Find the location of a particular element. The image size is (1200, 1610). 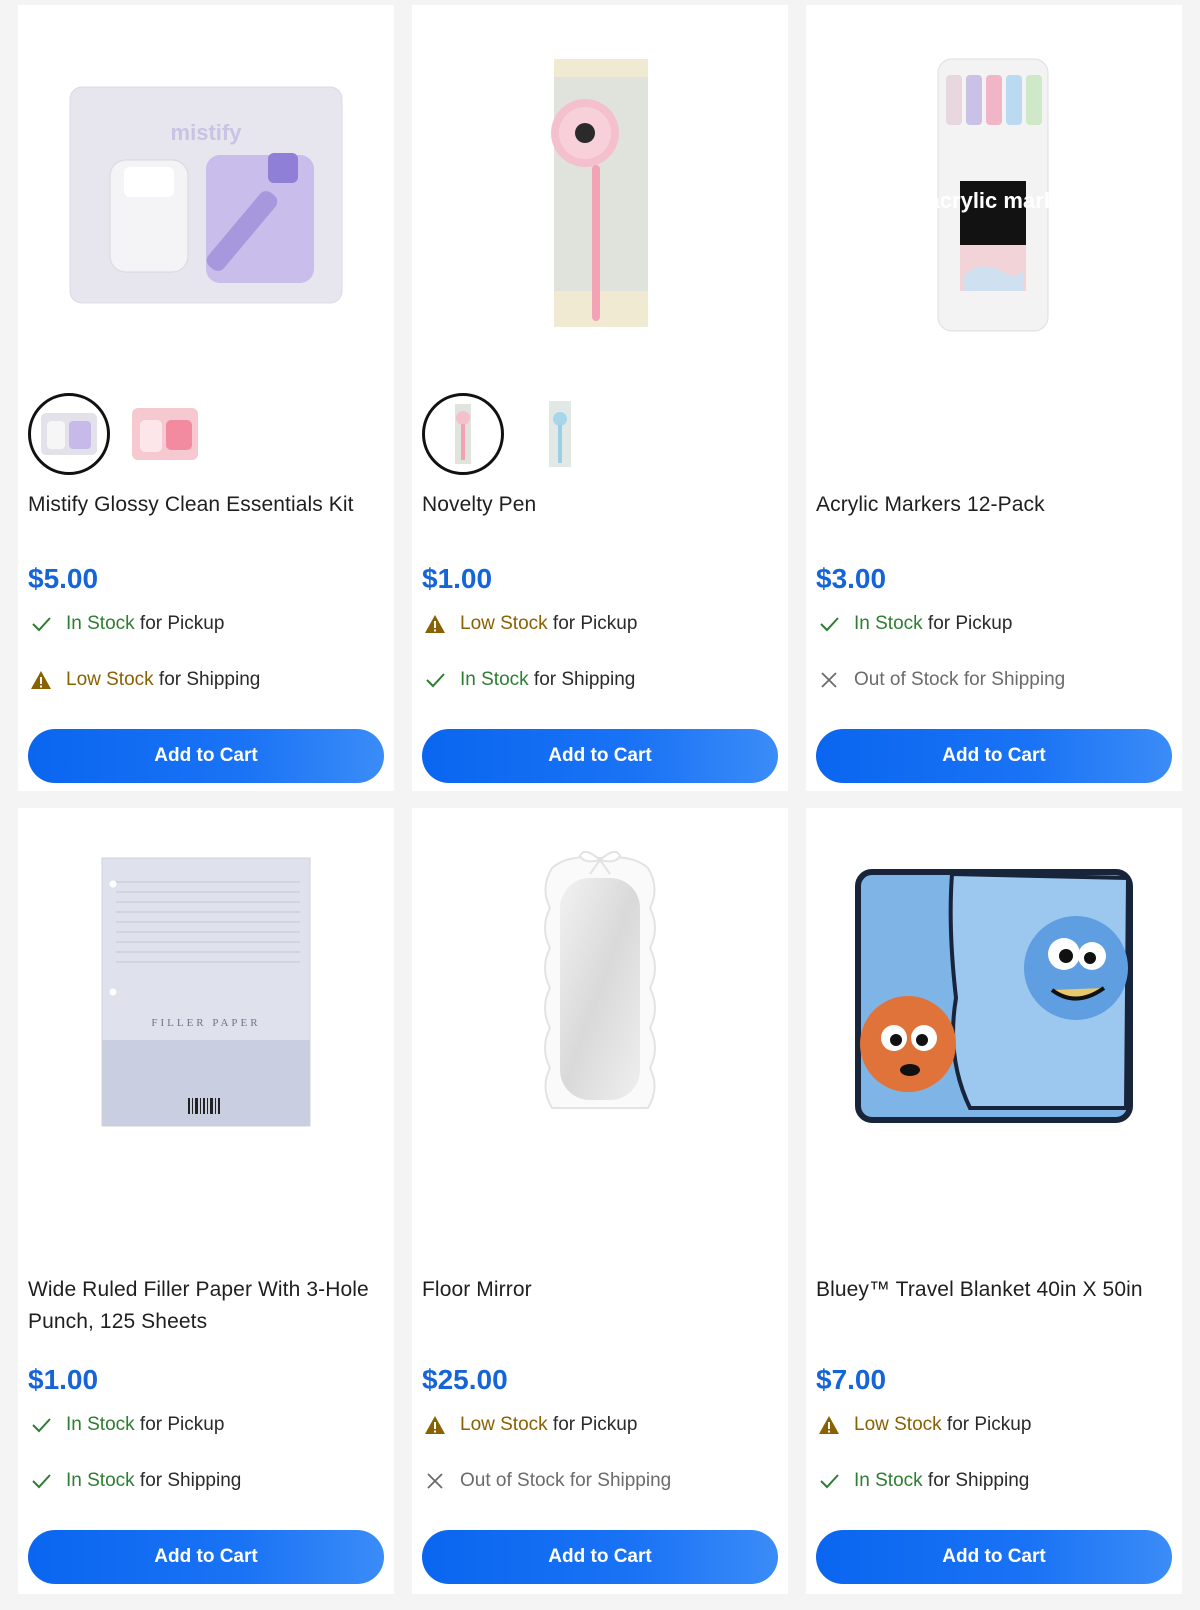

product-price: $3.00 is located at coordinates (851, 578).